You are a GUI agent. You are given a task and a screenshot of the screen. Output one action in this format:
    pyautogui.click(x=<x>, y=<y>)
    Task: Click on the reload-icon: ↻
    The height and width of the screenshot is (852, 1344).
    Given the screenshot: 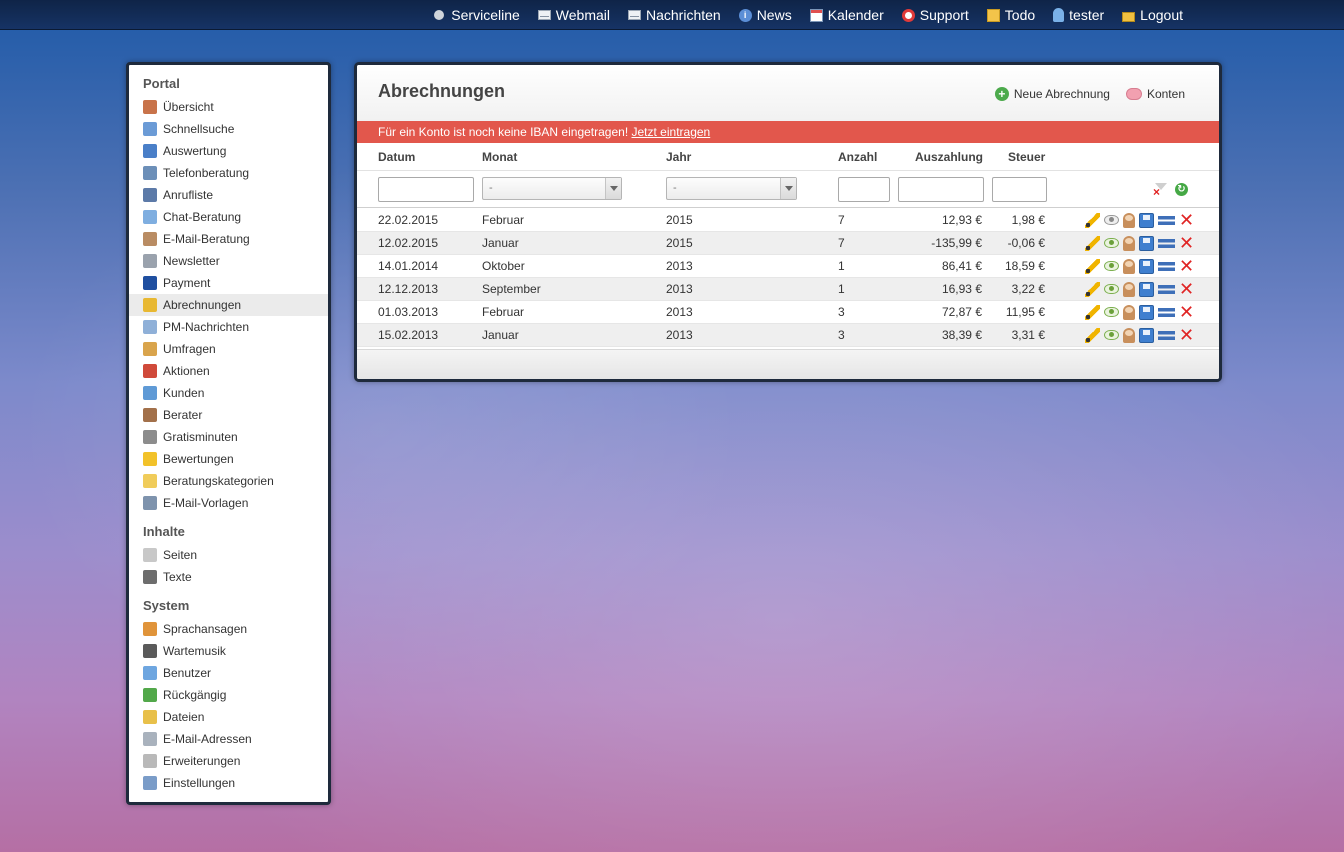 What is the action you would take?
    pyautogui.click(x=1181, y=189)
    